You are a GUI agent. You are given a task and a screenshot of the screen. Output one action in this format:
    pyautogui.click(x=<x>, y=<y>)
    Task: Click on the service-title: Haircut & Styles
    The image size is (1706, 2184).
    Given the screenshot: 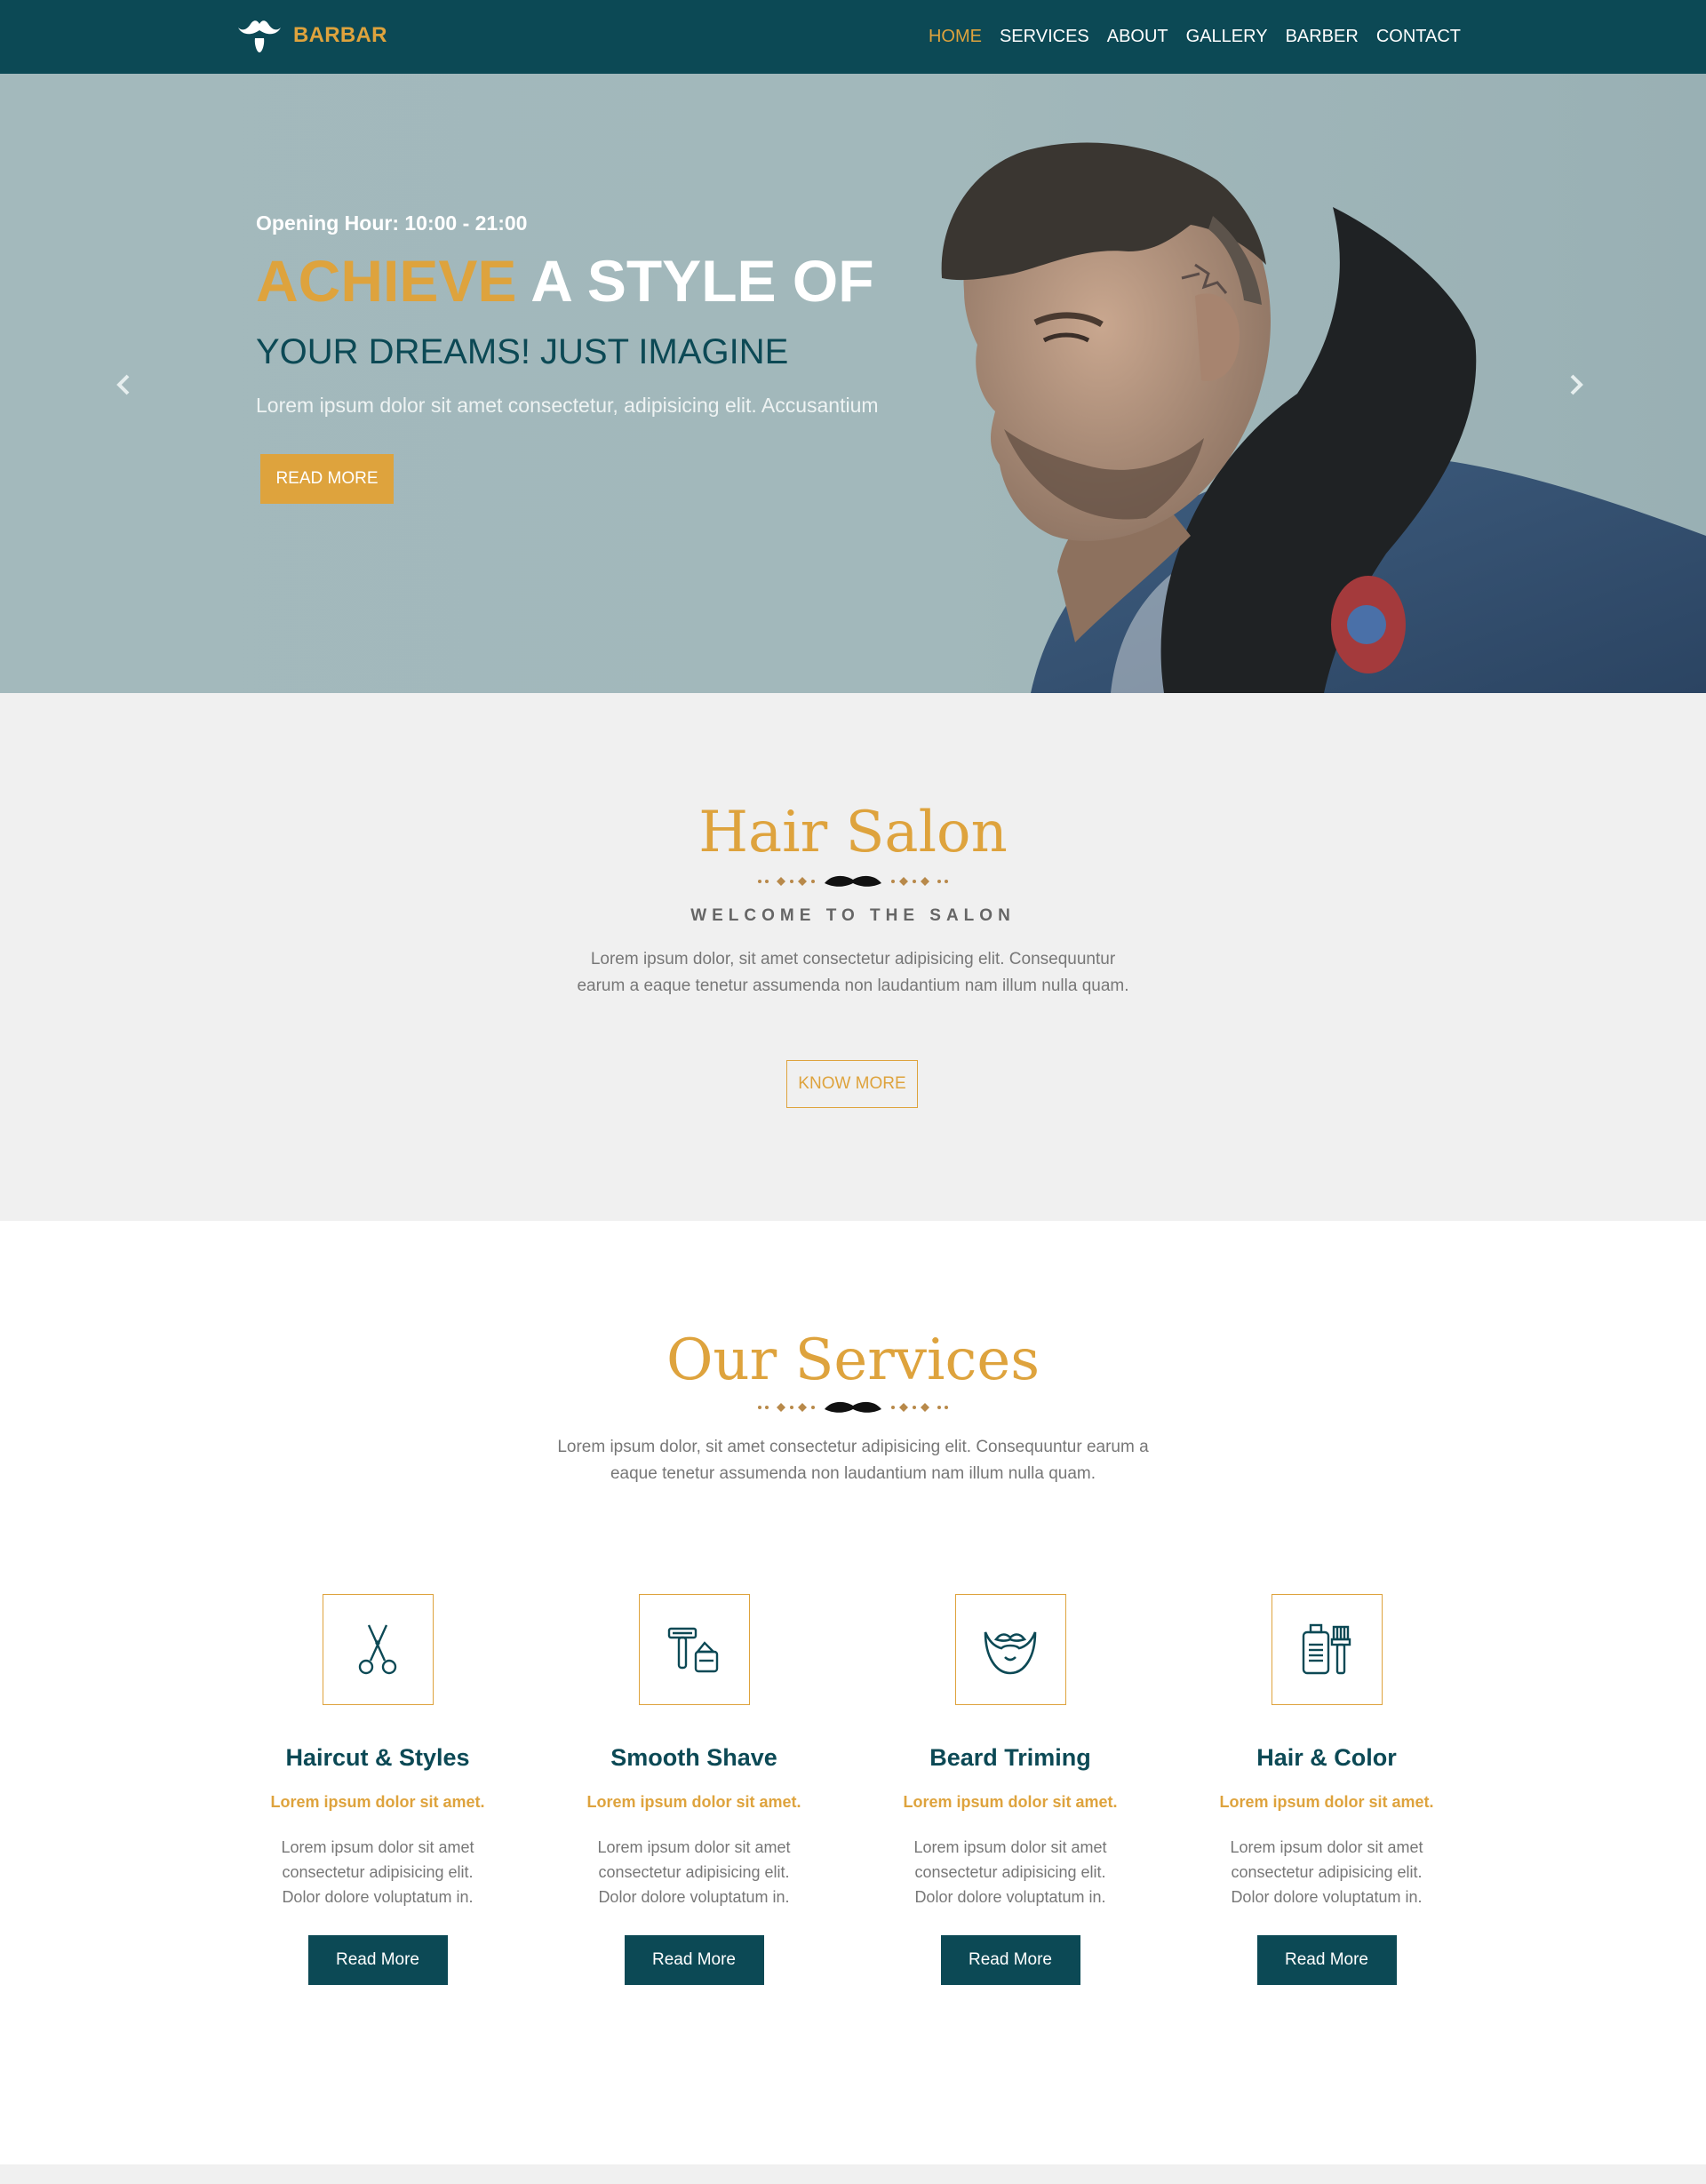 What is the action you would take?
    pyautogui.click(x=377, y=1757)
    